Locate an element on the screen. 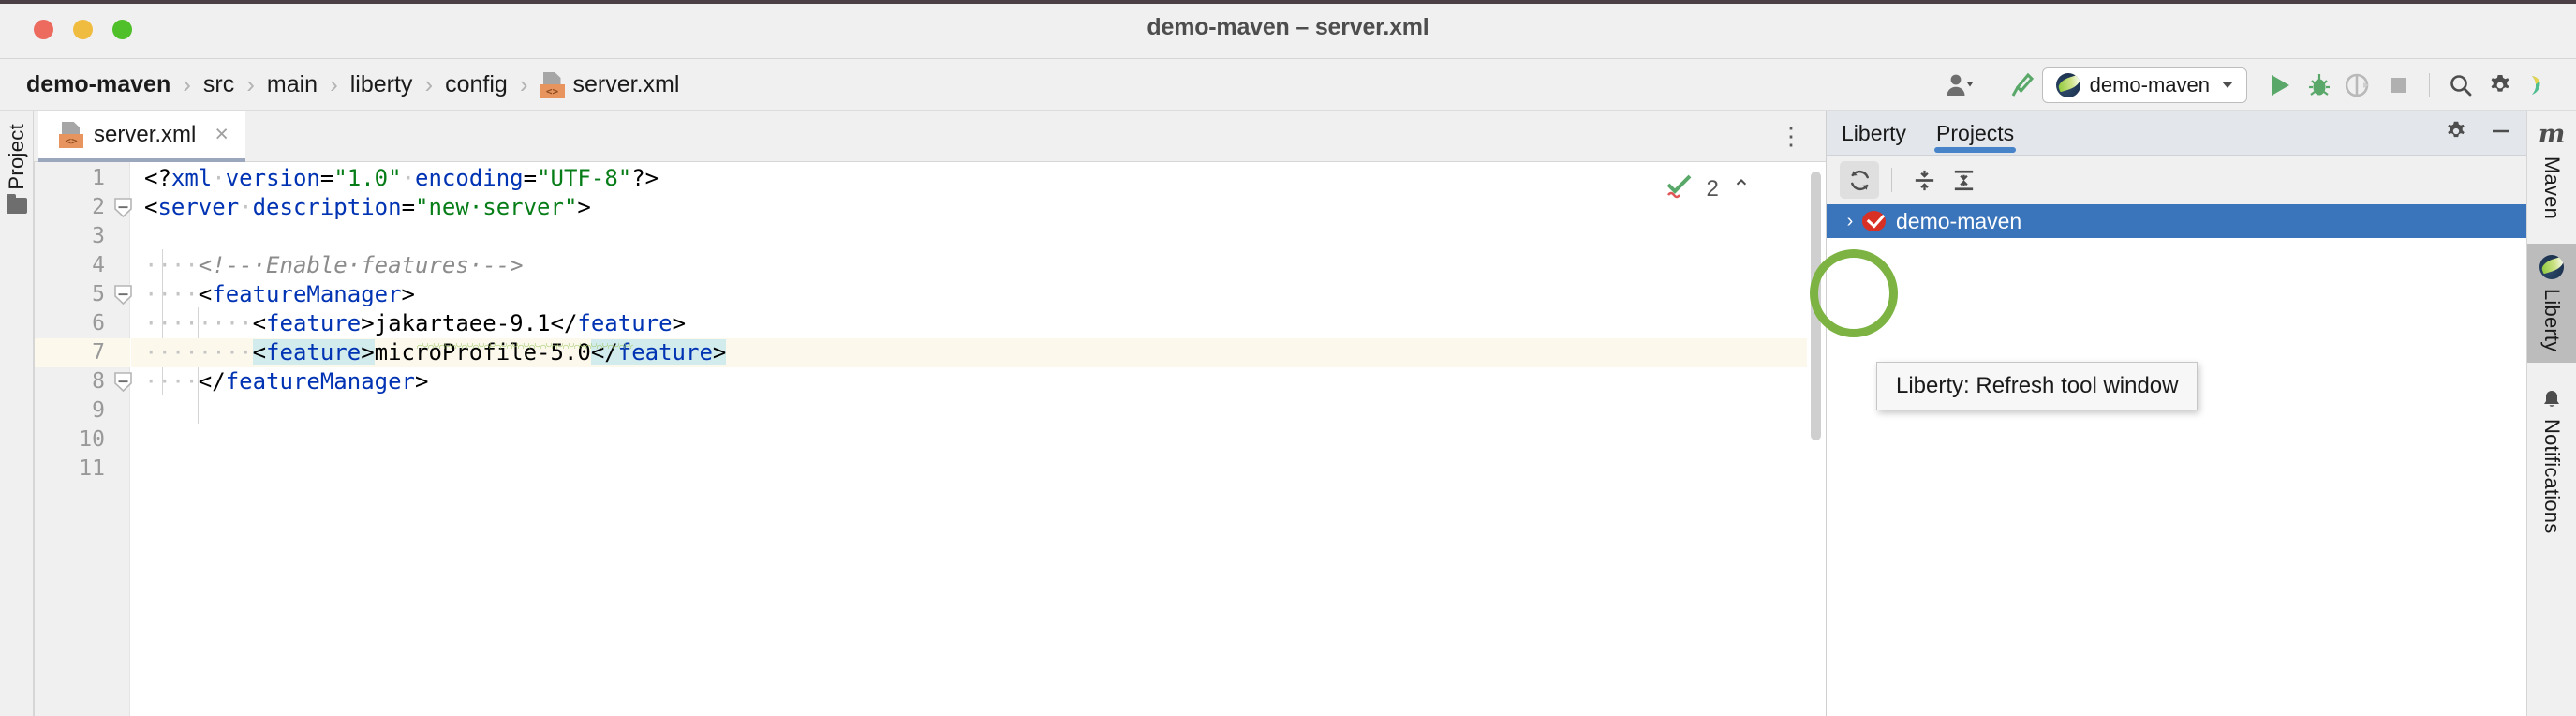  tab-projects: Projects is located at coordinates (1975, 133).